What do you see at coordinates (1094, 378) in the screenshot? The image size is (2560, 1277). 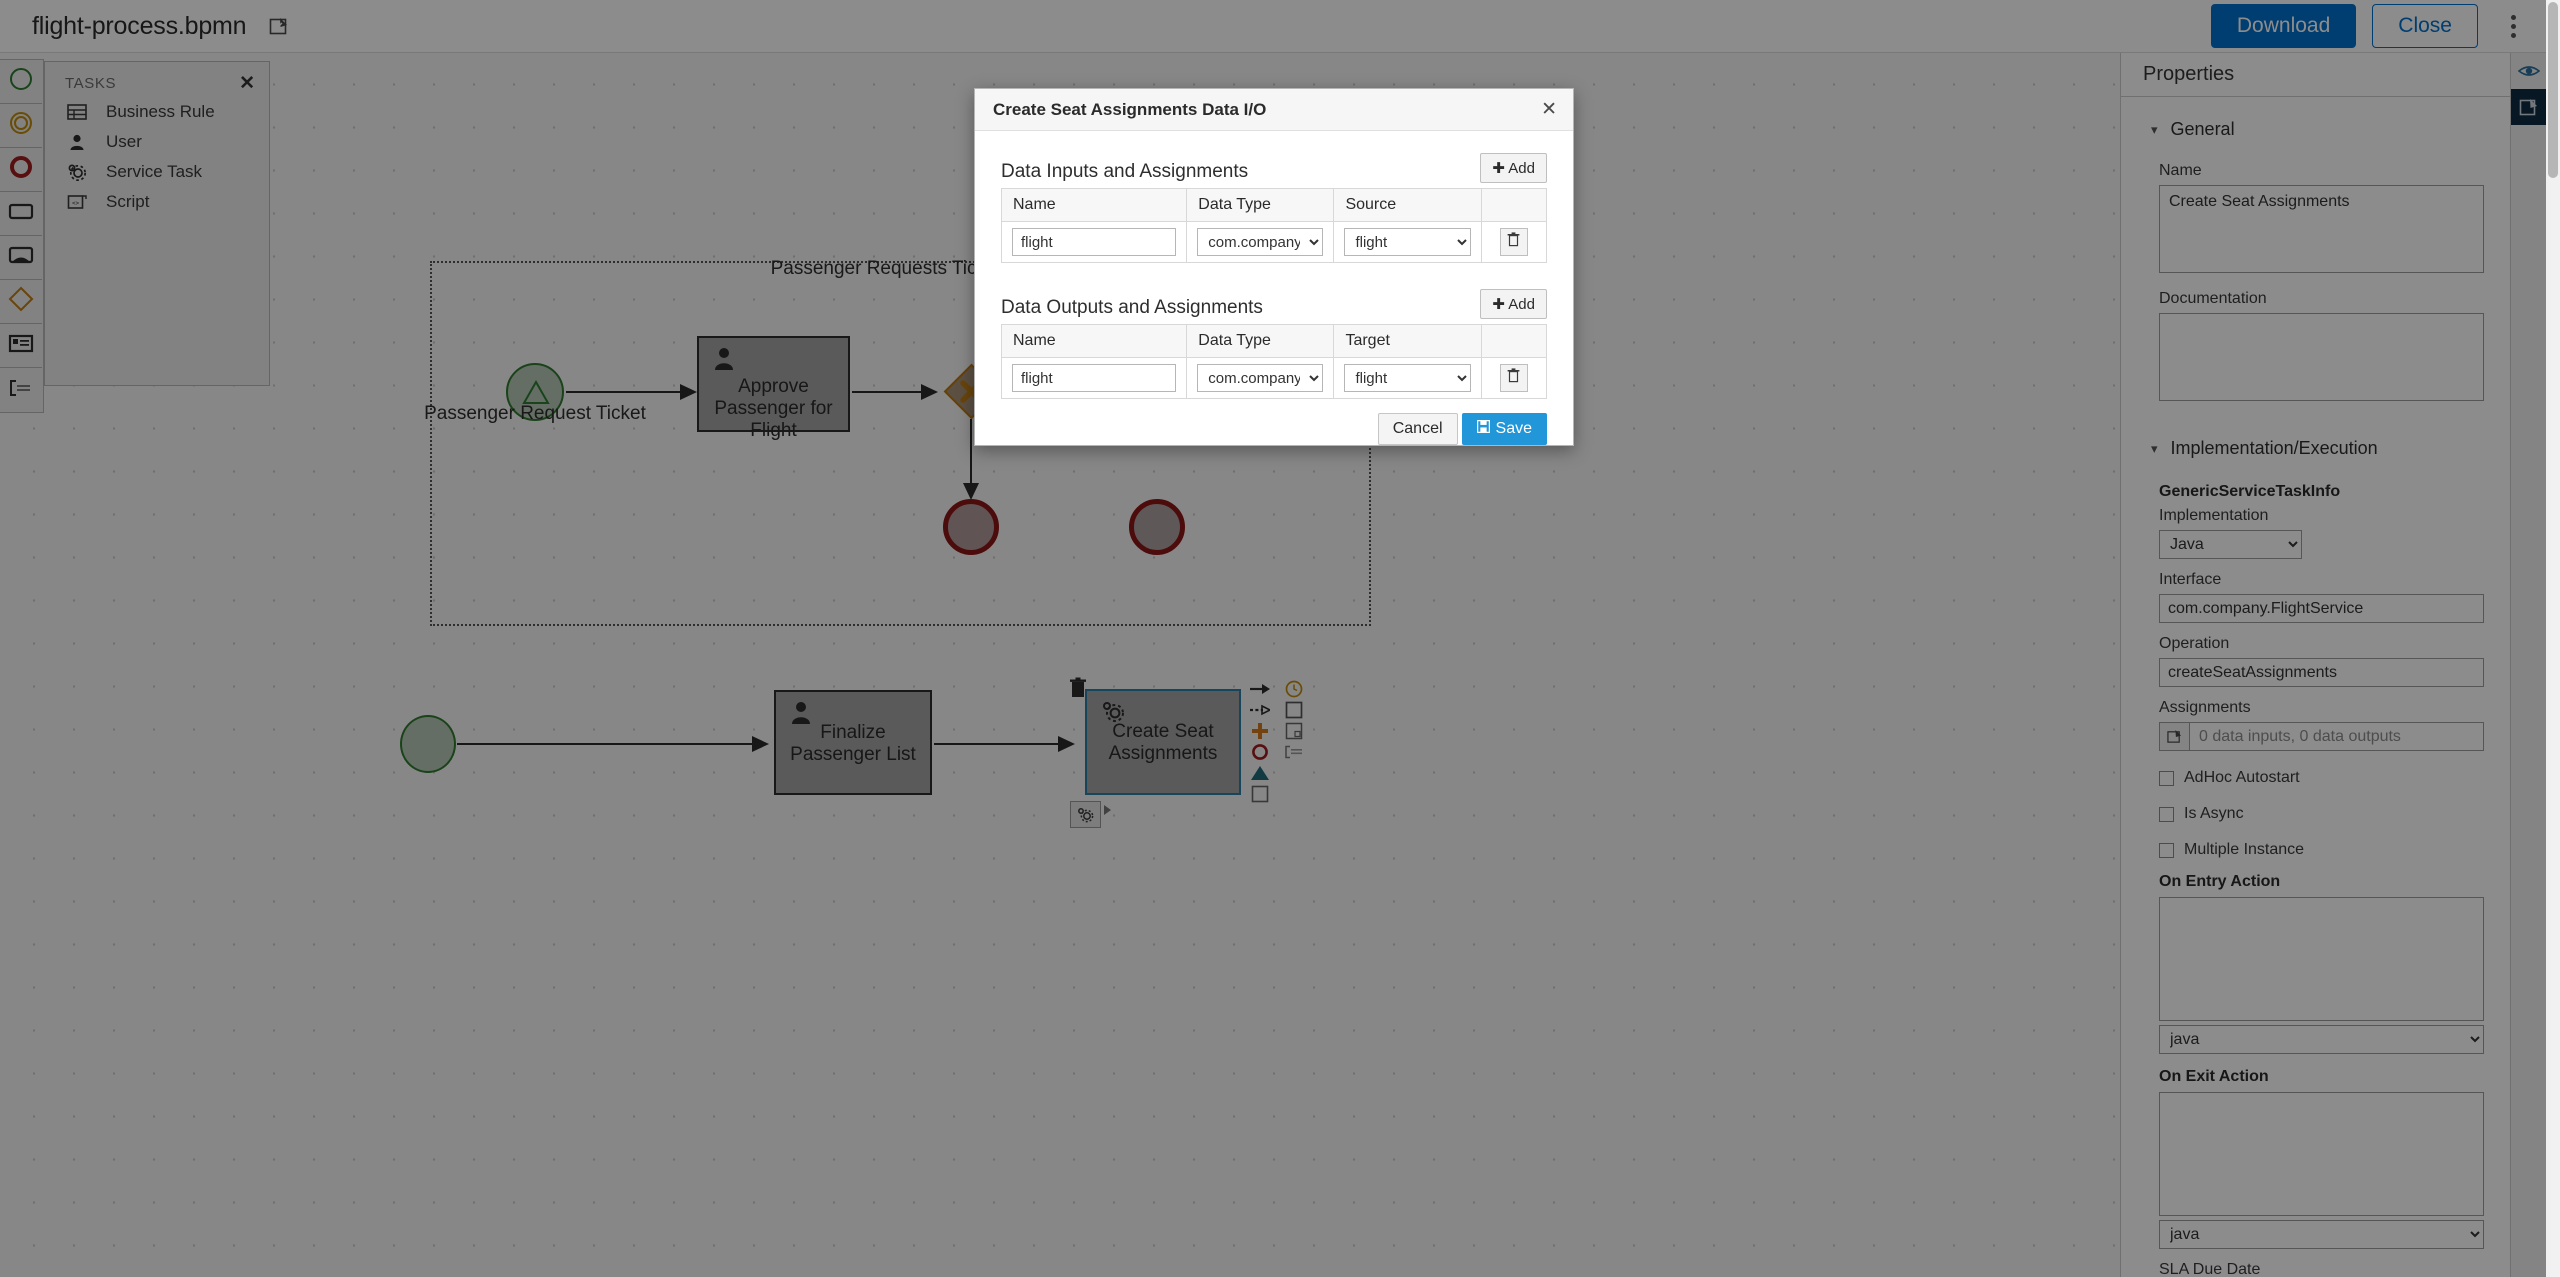 I see `output-name-field` at bounding box center [1094, 378].